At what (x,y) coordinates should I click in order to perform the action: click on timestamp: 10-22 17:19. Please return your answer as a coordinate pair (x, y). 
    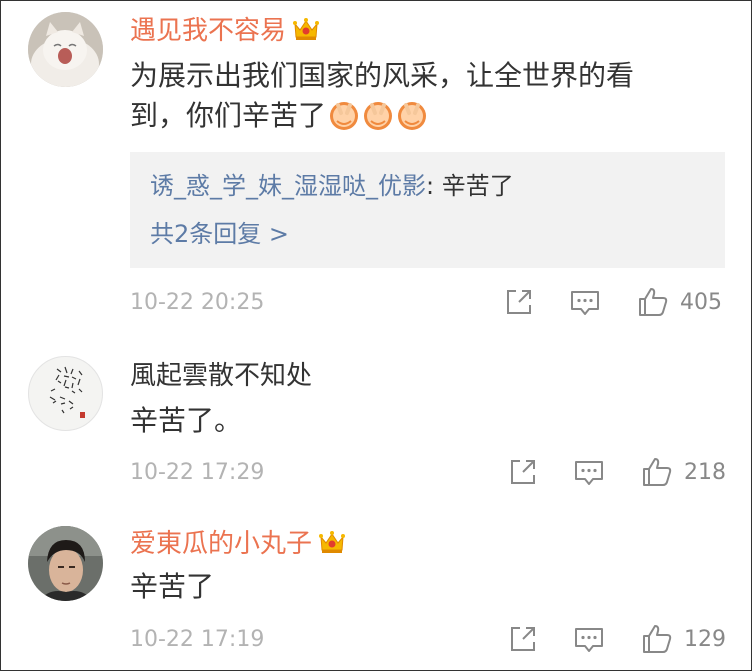
    Looking at the image, I should click on (197, 639).